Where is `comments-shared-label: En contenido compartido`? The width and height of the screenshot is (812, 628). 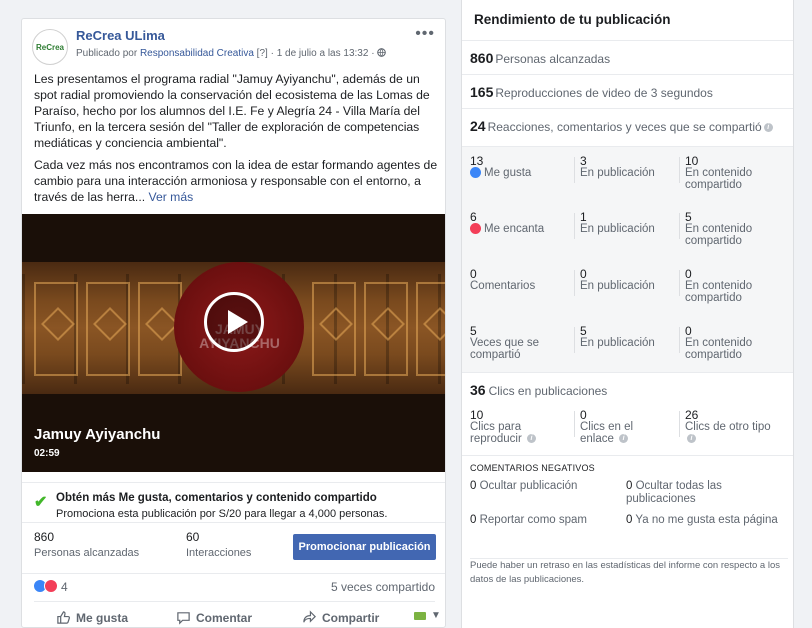
comments-shared-label: En contenido compartido is located at coordinates (719, 292).